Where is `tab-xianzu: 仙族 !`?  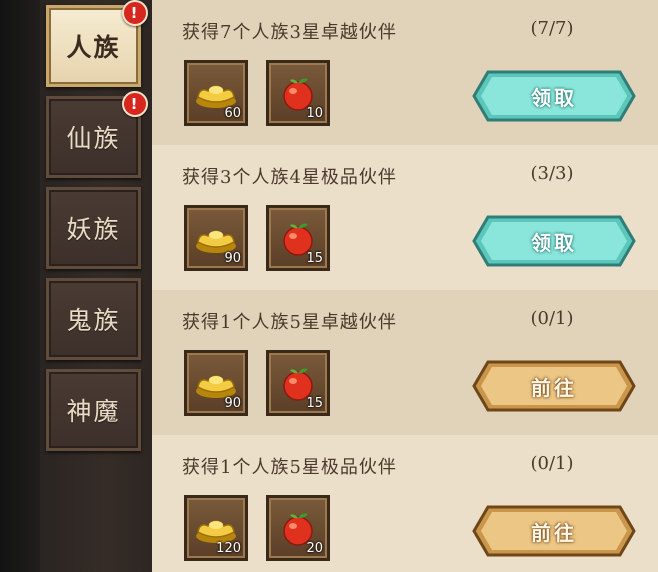 tab-xianzu: 仙族 ! is located at coordinates (97, 134).